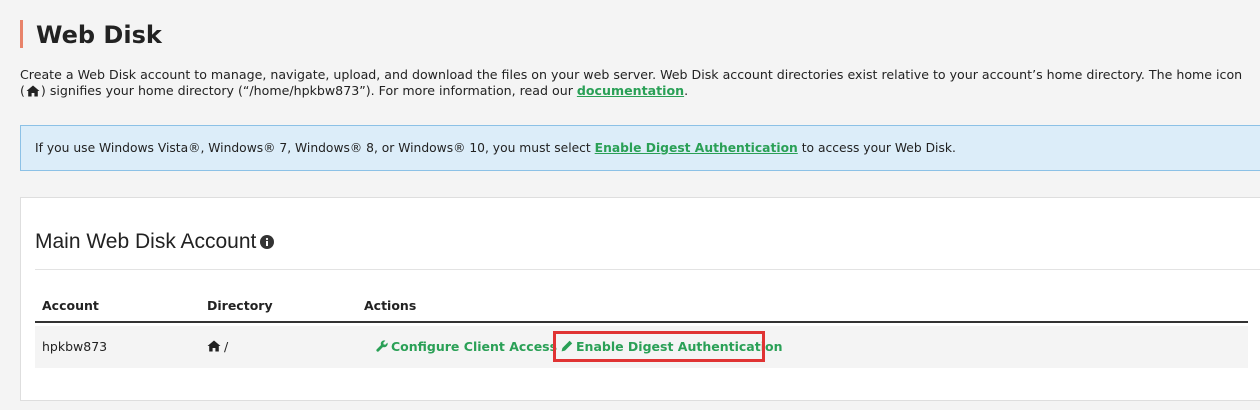 The height and width of the screenshot is (410, 1260). Describe the element at coordinates (876, 148) in the screenshot. I see `alert-text-2: to access your Web Disk.` at that location.